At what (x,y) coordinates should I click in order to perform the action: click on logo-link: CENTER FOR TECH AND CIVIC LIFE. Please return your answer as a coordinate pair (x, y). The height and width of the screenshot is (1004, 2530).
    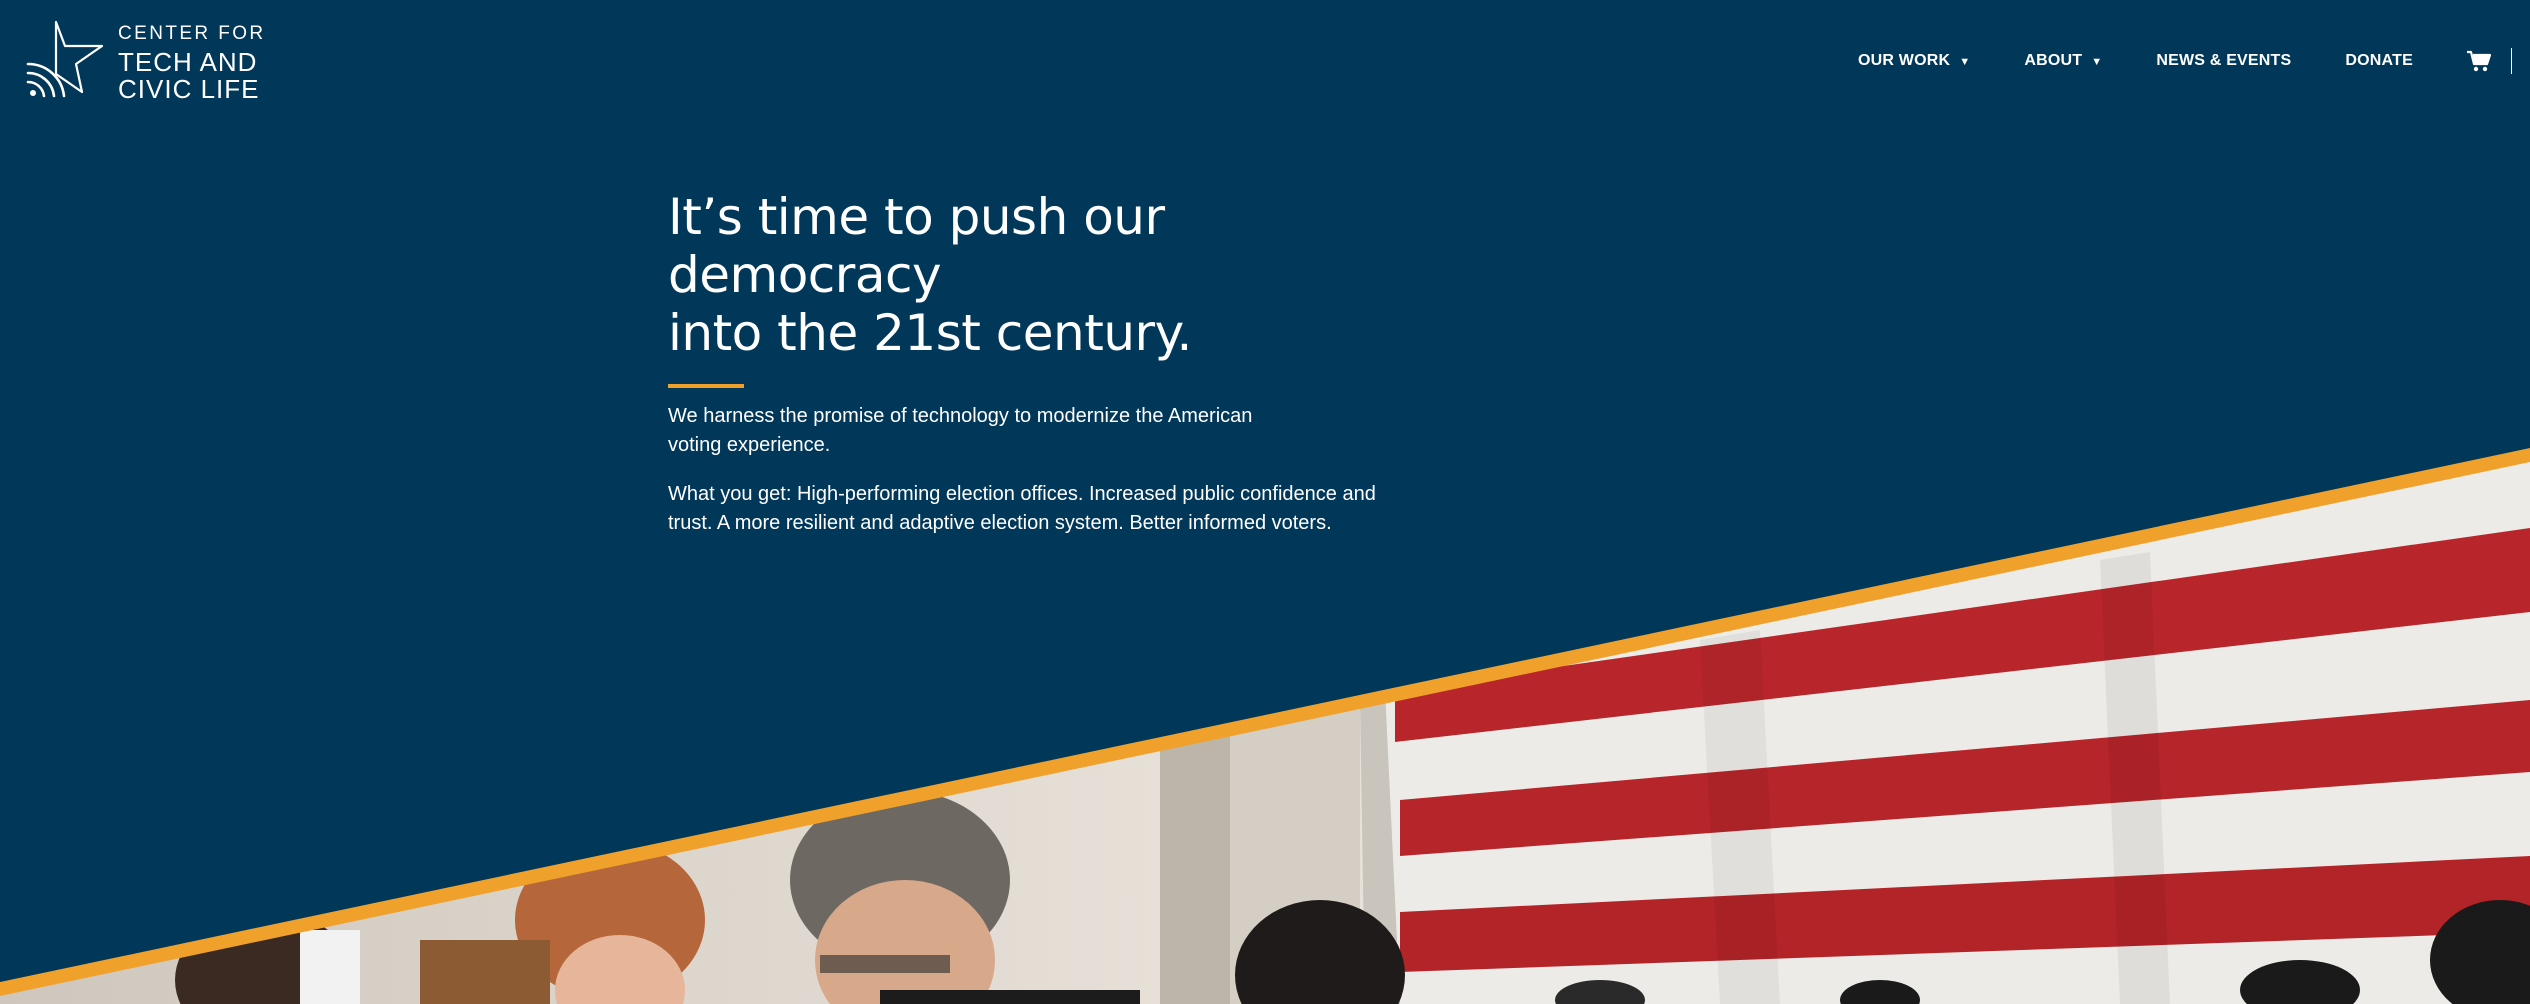
    Looking at the image, I should click on (146, 61).